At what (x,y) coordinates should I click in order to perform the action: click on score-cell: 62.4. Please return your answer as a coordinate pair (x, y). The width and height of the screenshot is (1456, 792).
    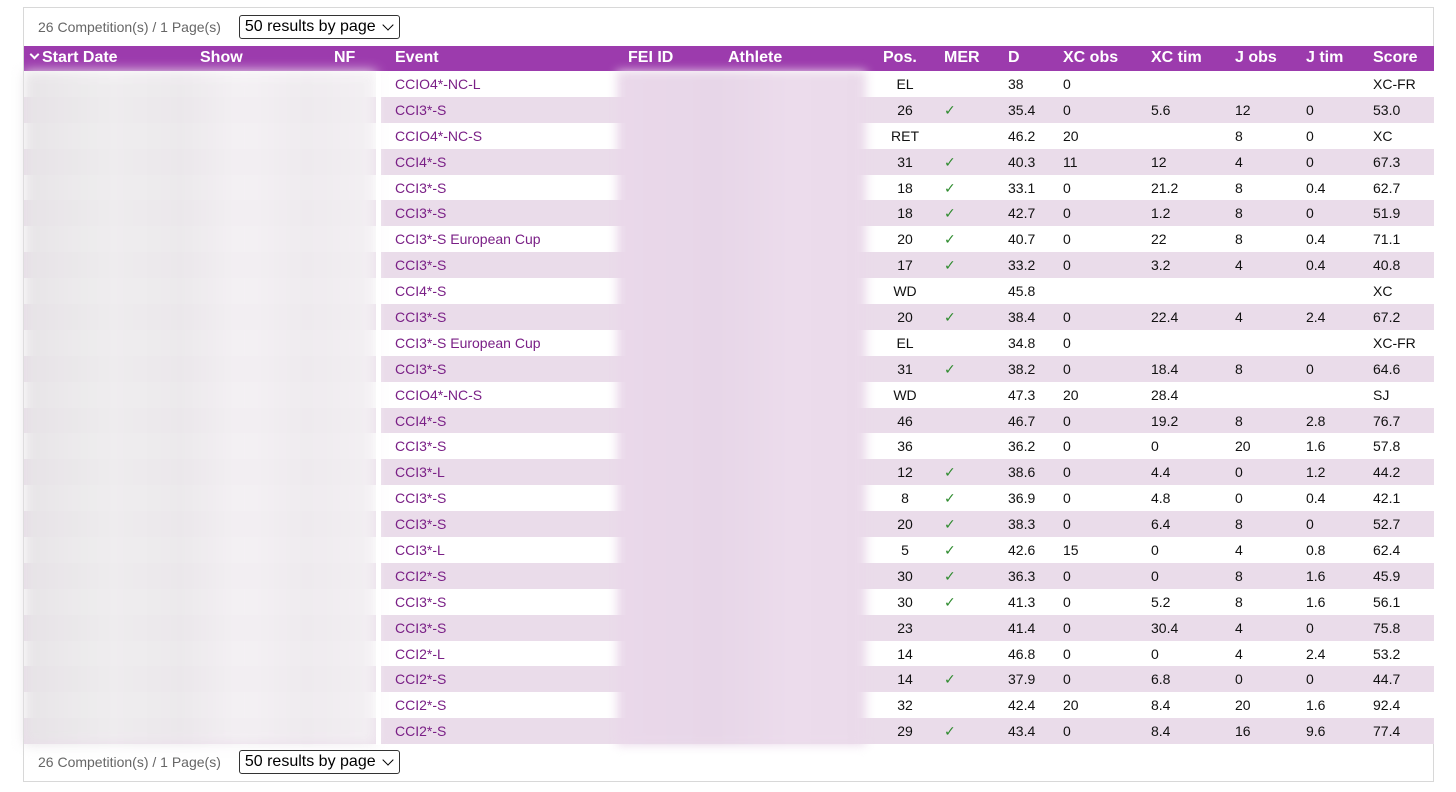
    Looking at the image, I should click on (1387, 550).